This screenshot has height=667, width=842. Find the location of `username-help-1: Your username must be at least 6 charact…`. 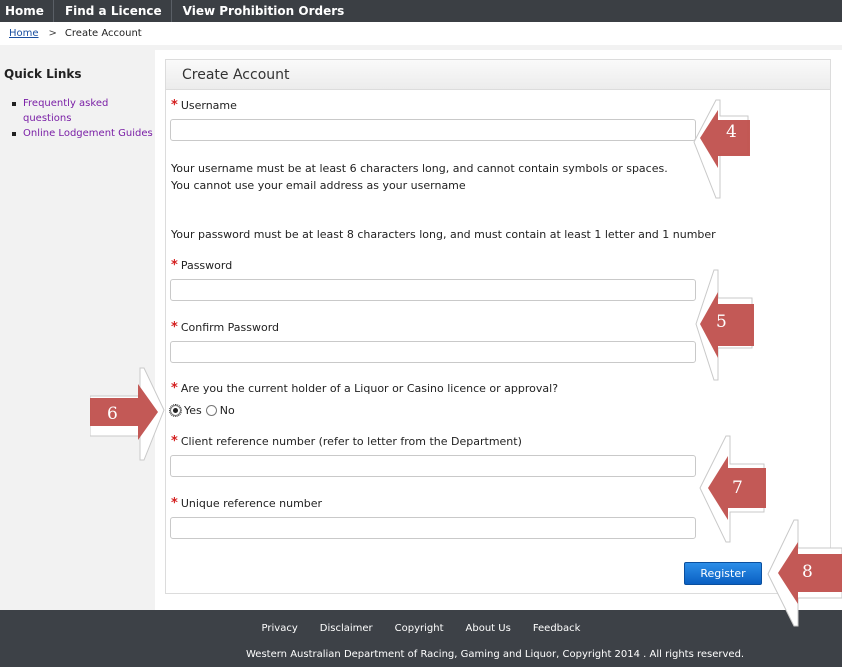

username-help-1: Your username must be at least 6 charact… is located at coordinates (419, 168).